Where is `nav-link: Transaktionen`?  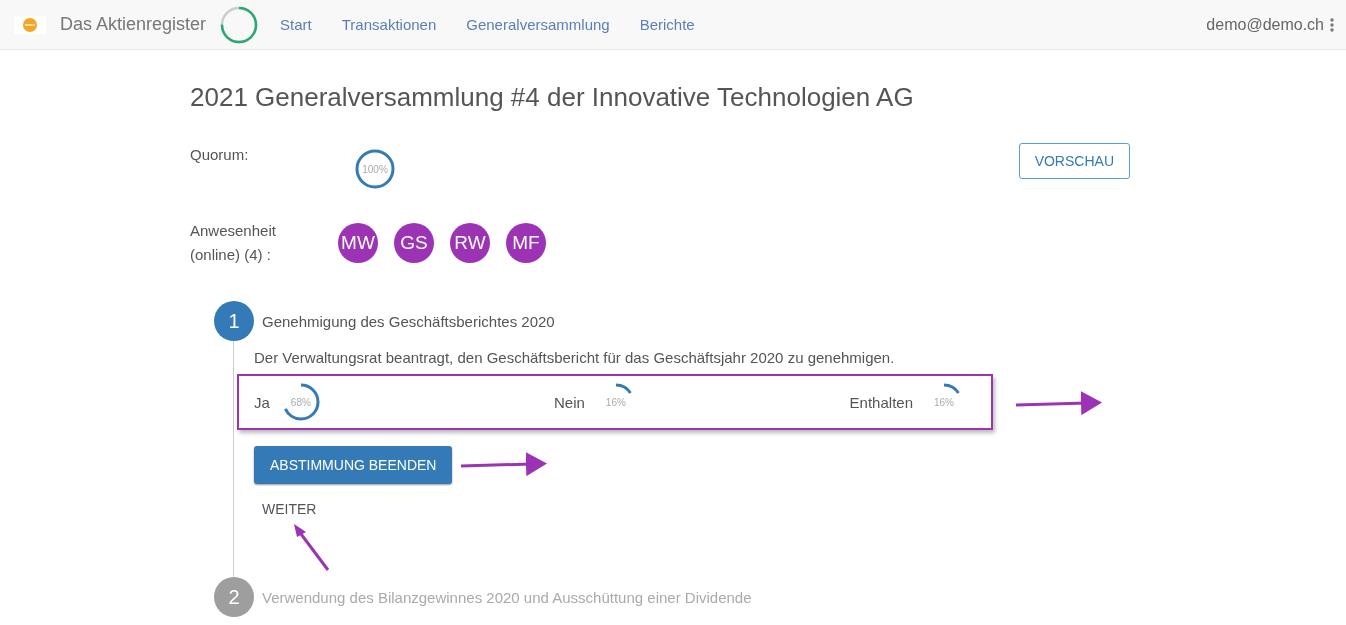
nav-link: Transaktionen is located at coordinates (389, 24).